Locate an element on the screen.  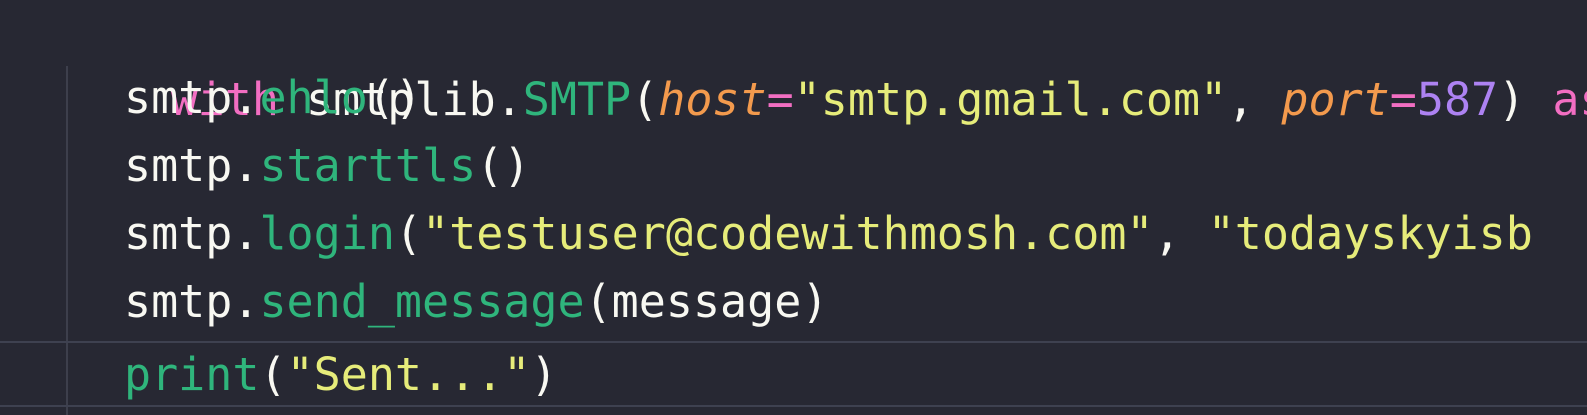
string-username: "testuser@codewithmosh.com" is located at coordinates (788, 233).